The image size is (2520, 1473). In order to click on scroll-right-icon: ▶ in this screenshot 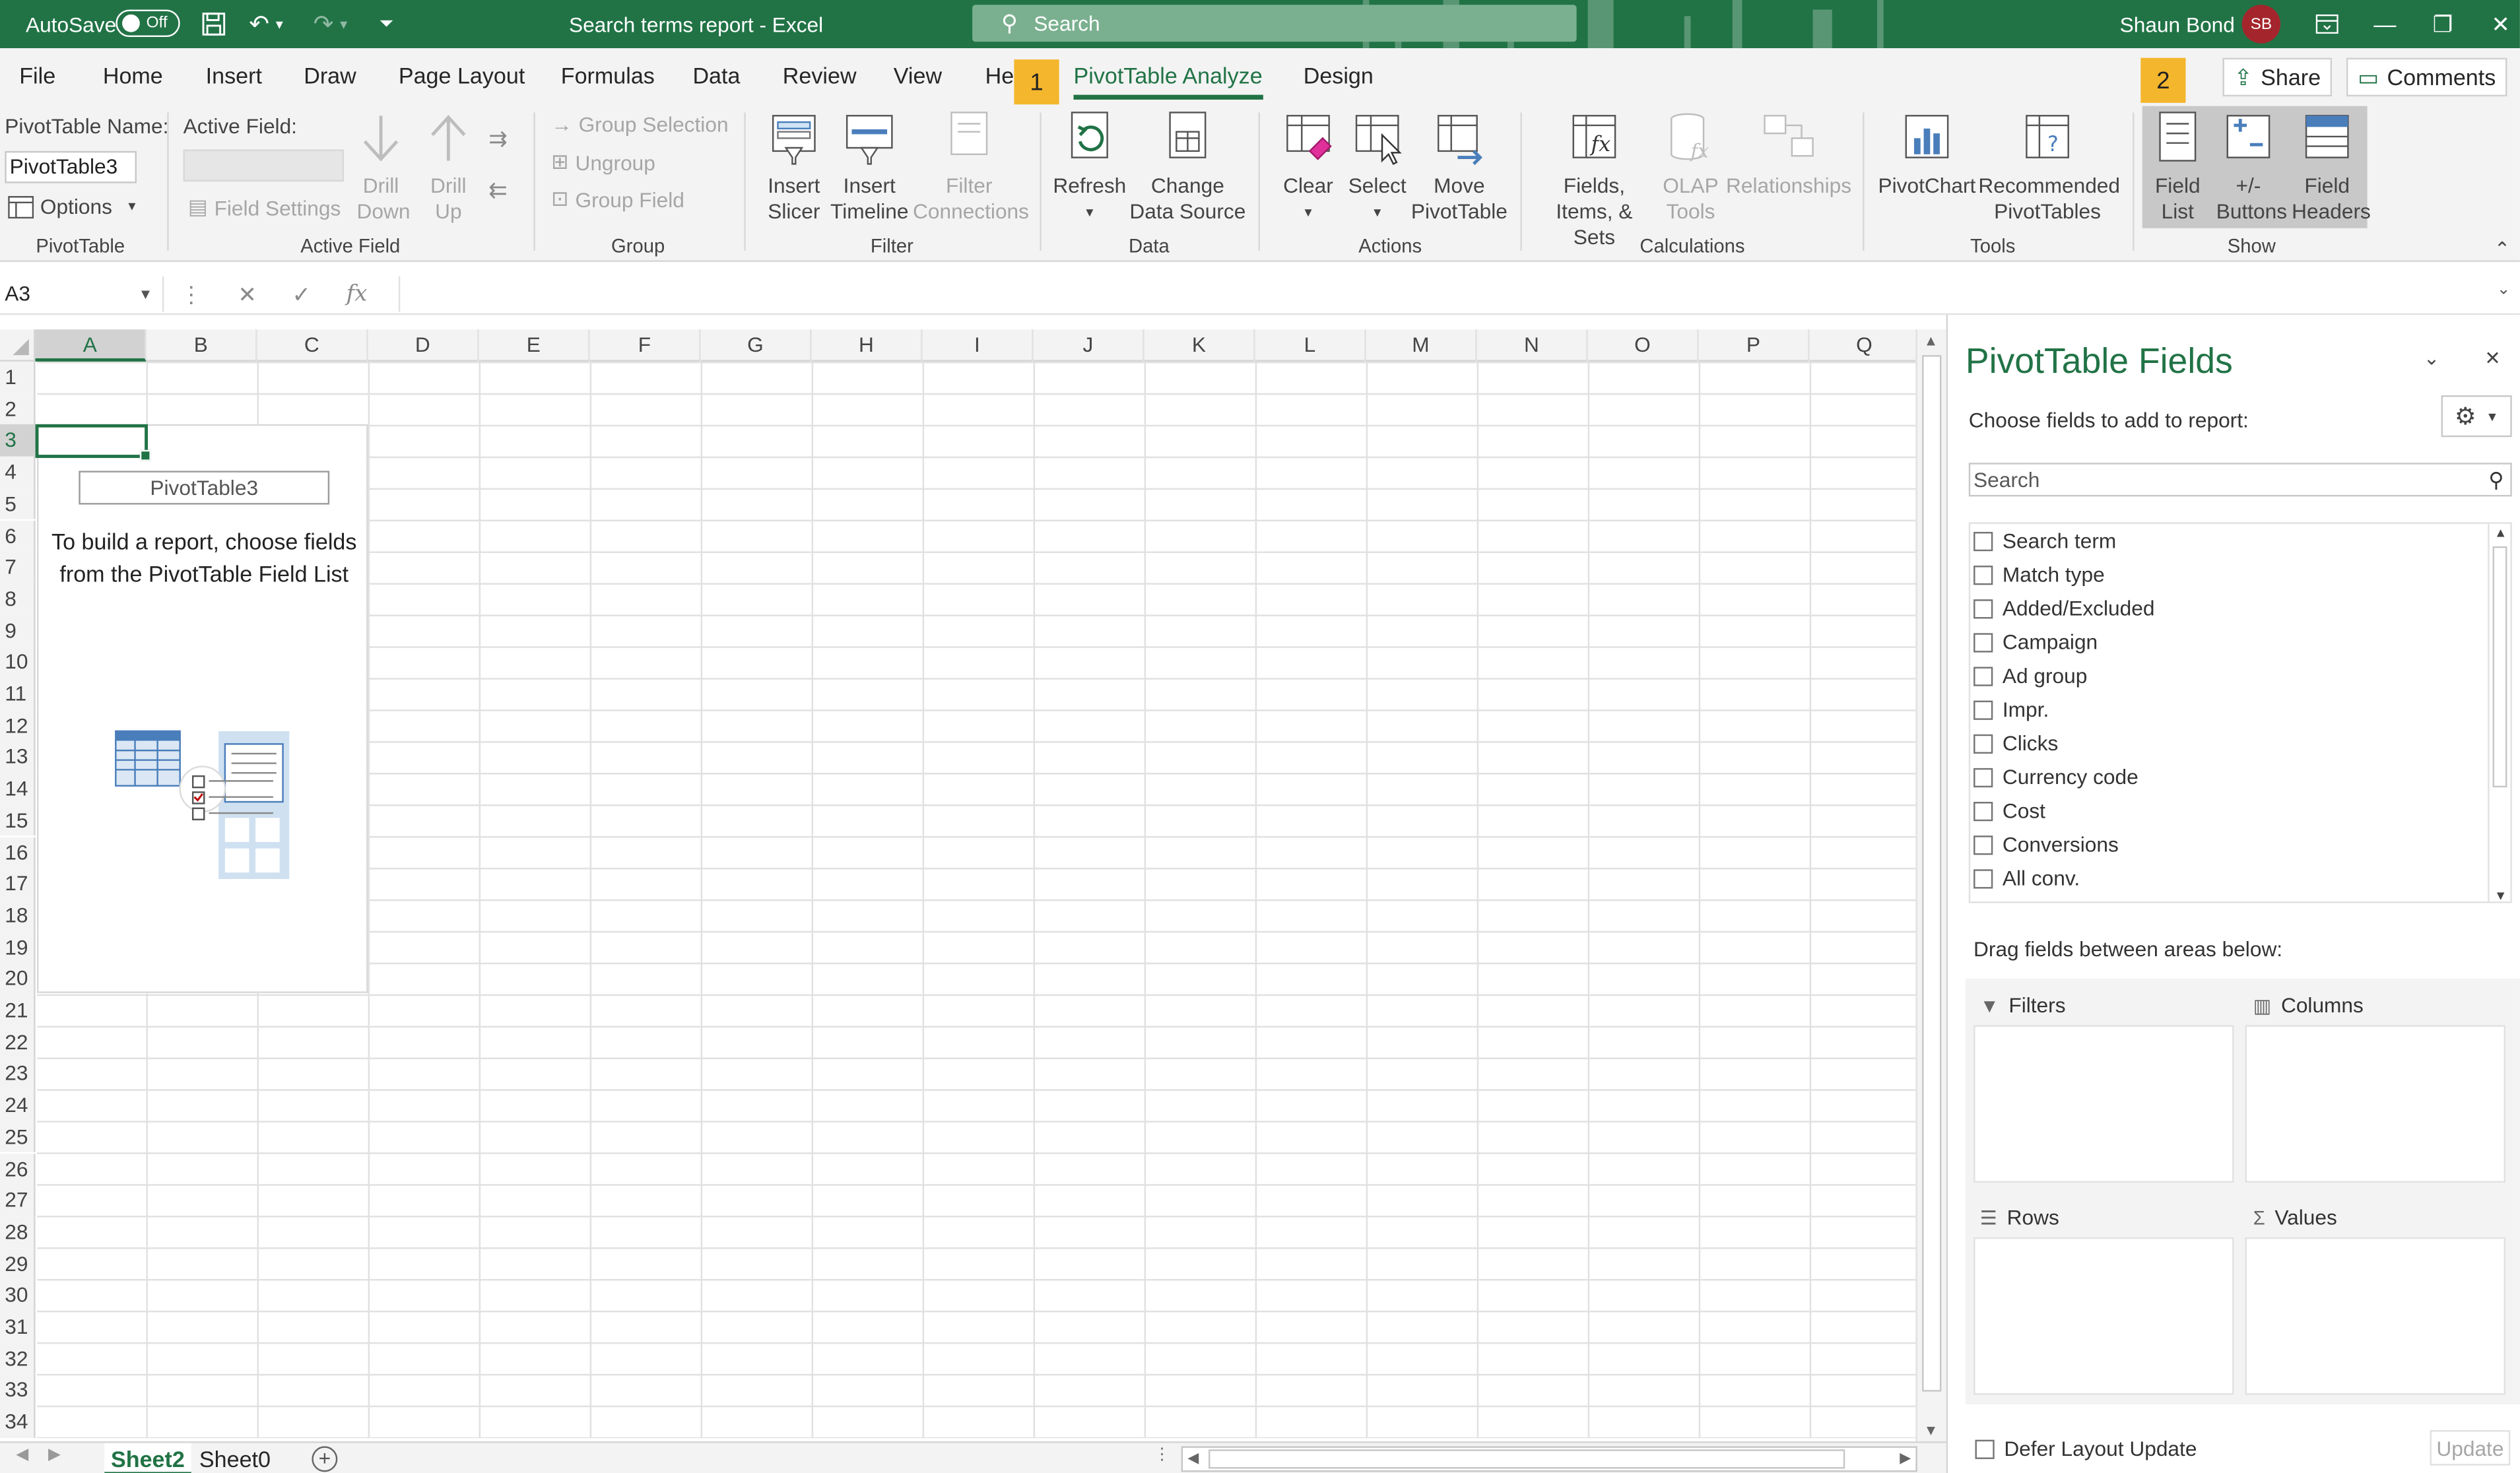, I will do `click(1905, 1458)`.